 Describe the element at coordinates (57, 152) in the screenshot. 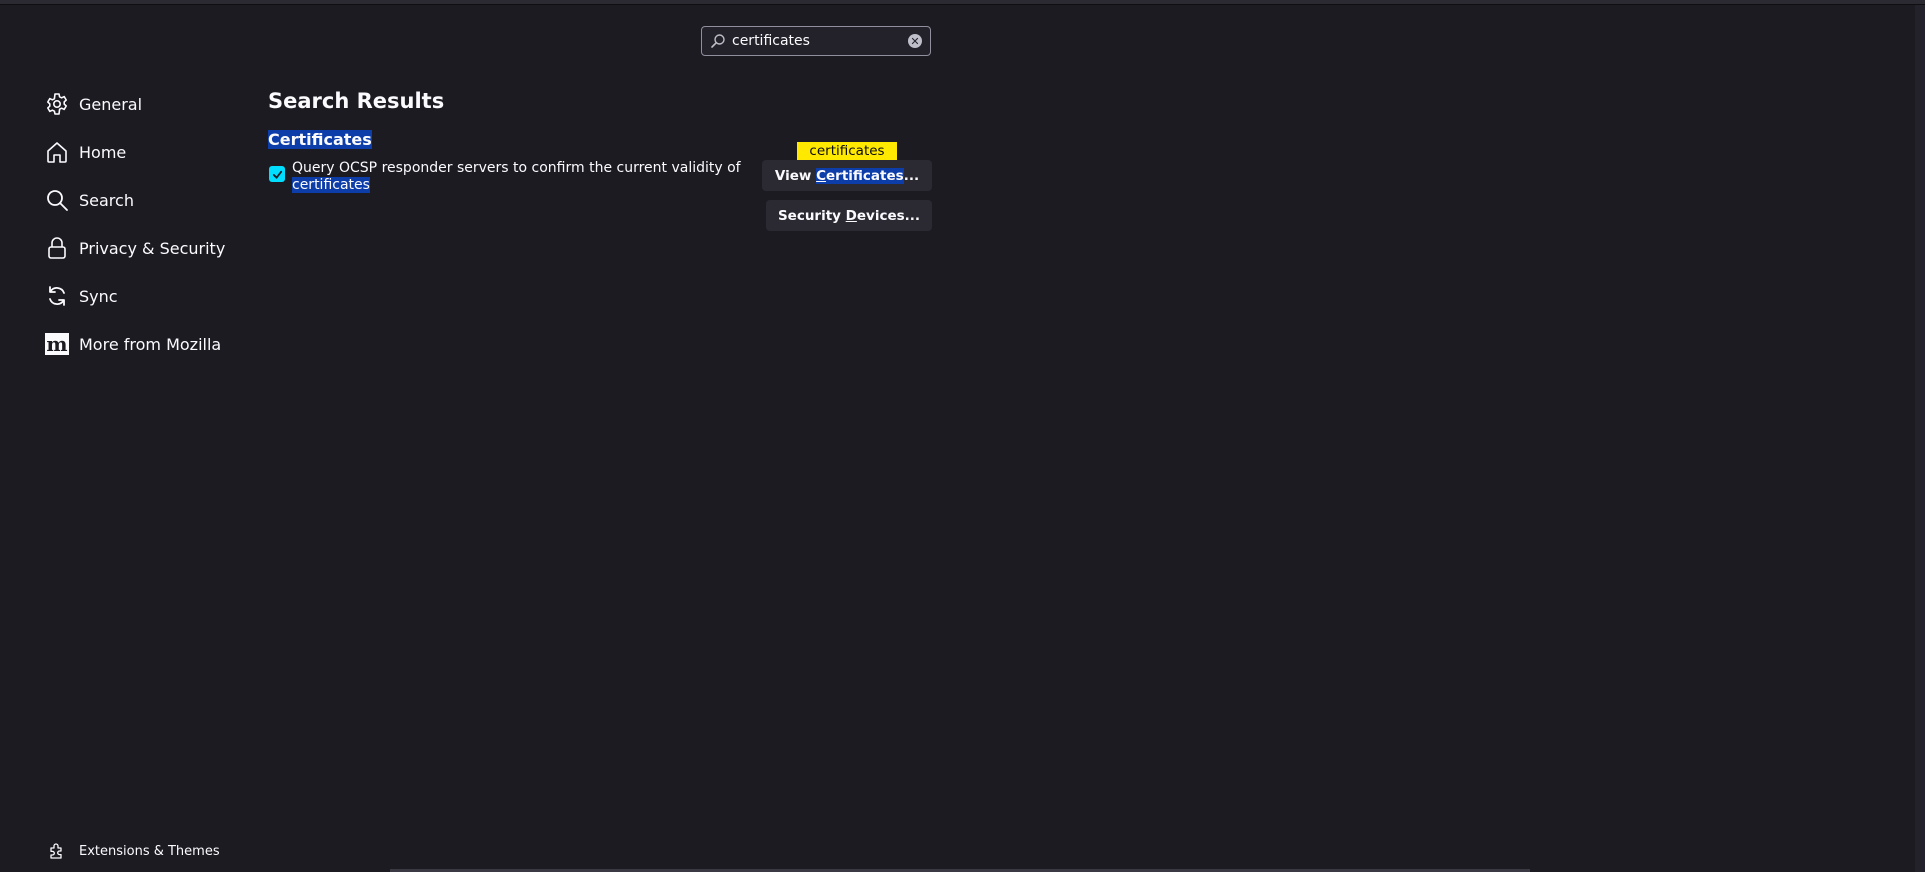

I see `home-icon` at that location.